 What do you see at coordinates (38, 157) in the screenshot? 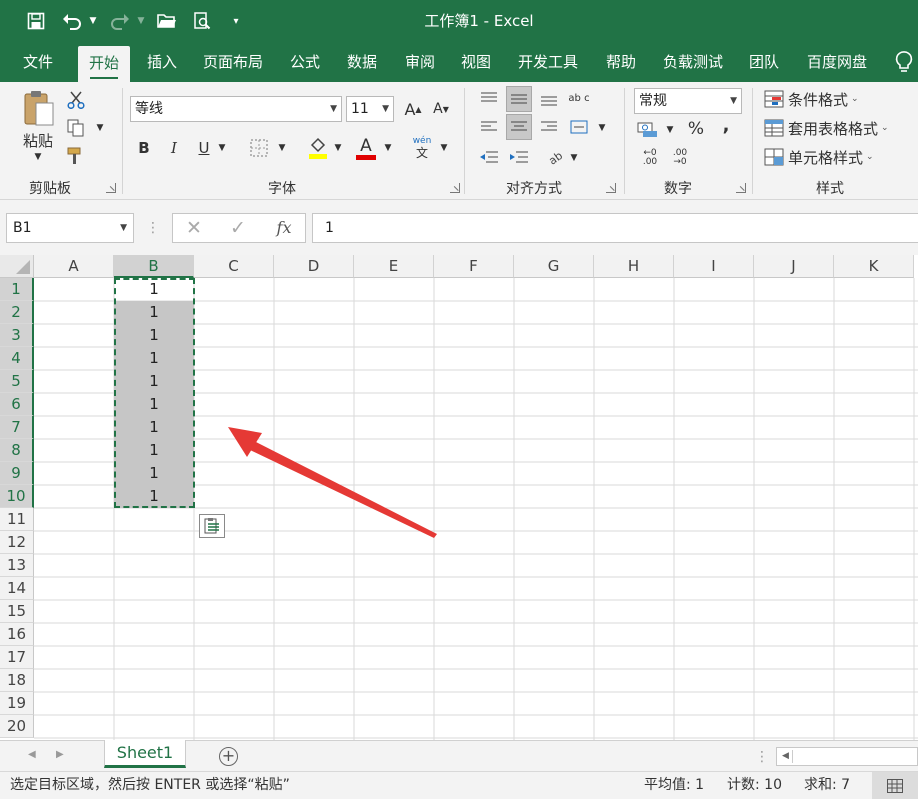
I see `paste-dropdown-icon: ▼` at bounding box center [38, 157].